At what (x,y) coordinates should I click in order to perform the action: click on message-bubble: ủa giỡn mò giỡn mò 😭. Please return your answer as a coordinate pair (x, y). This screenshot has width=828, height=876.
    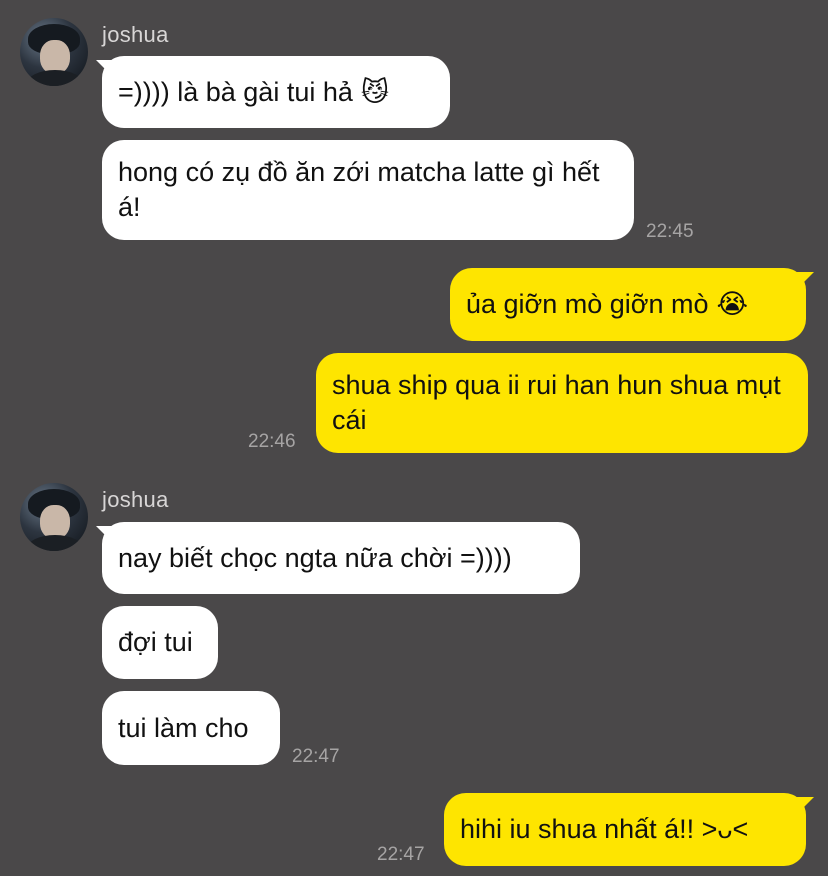
    Looking at the image, I should click on (628, 304).